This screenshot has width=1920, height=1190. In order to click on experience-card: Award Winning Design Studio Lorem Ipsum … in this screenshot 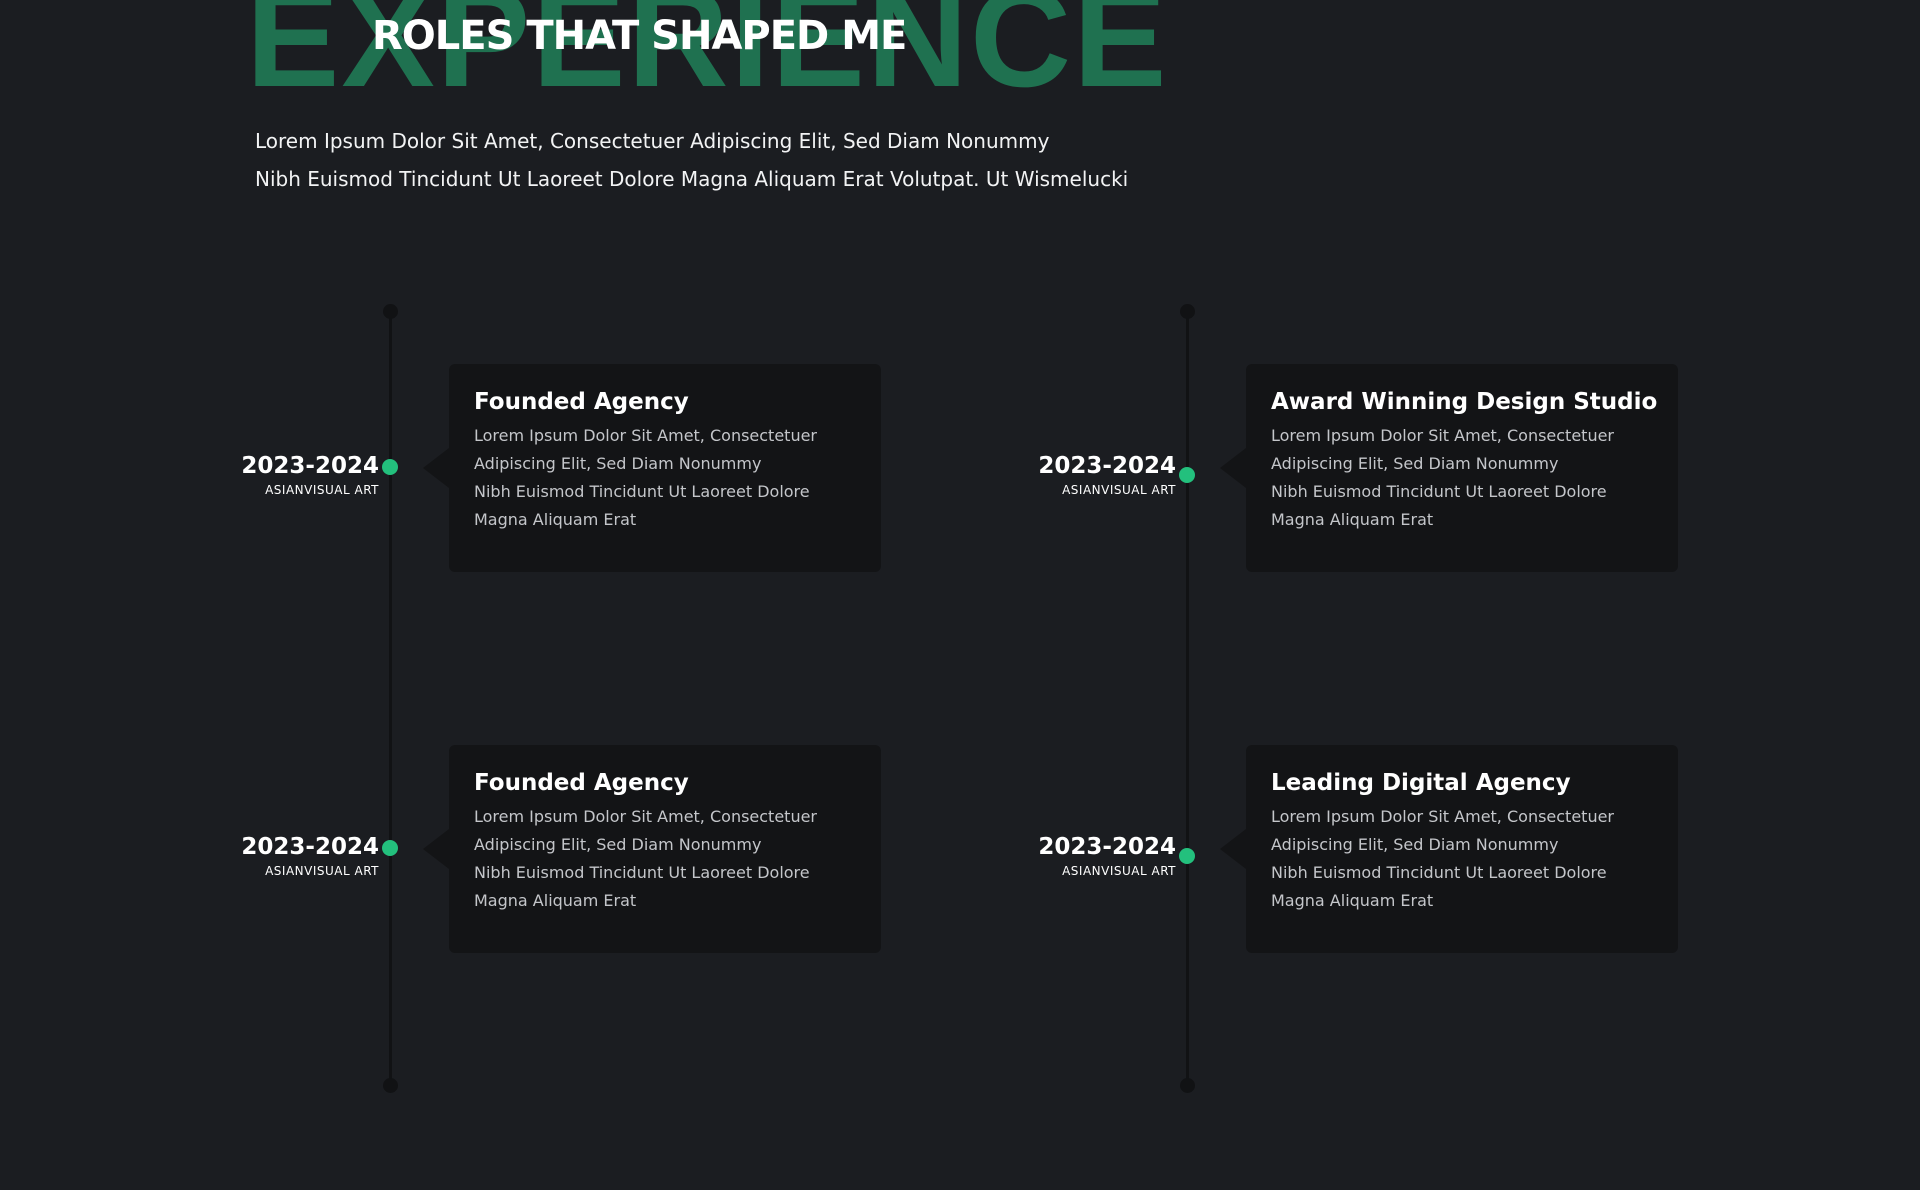, I will do `click(1449, 468)`.